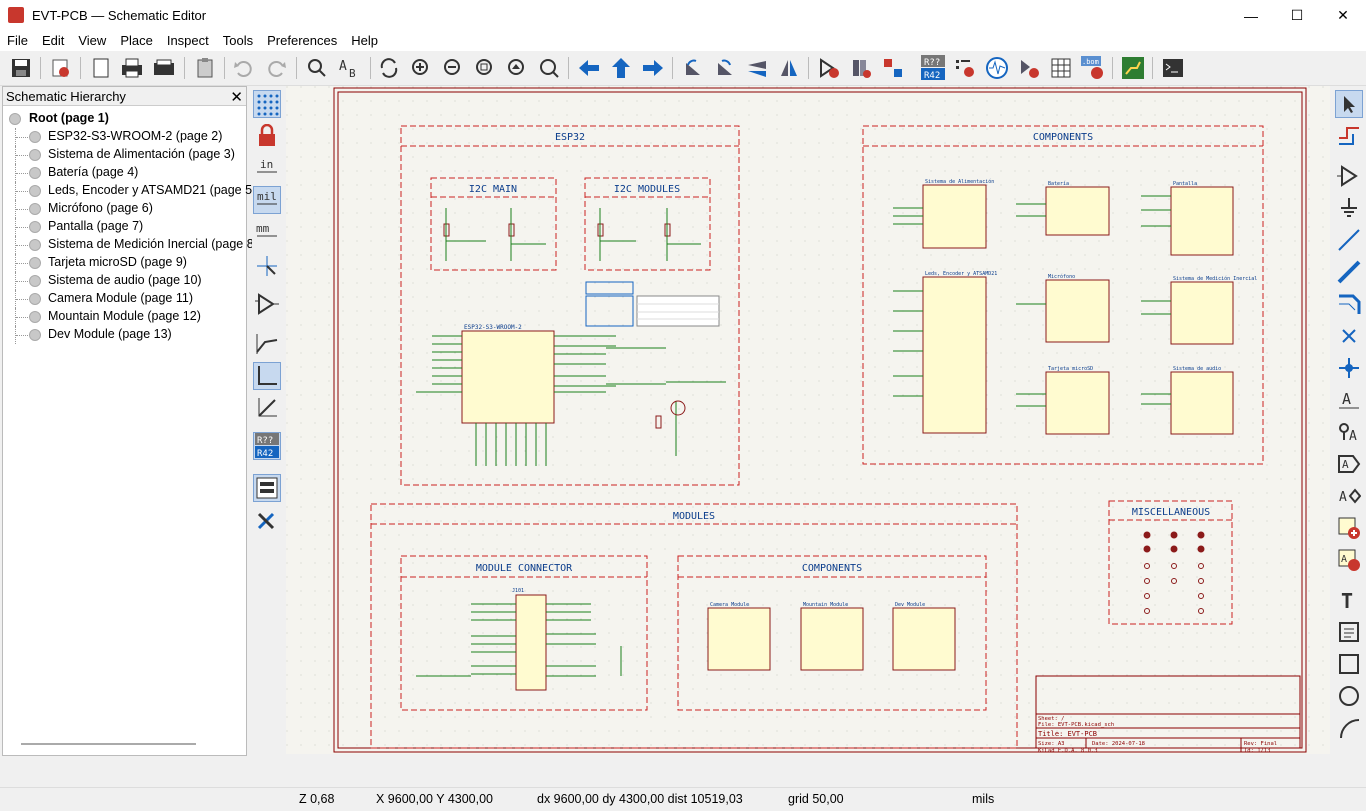 This screenshot has height=811, width=1366. I want to click on menu-help: Help, so click(364, 41).